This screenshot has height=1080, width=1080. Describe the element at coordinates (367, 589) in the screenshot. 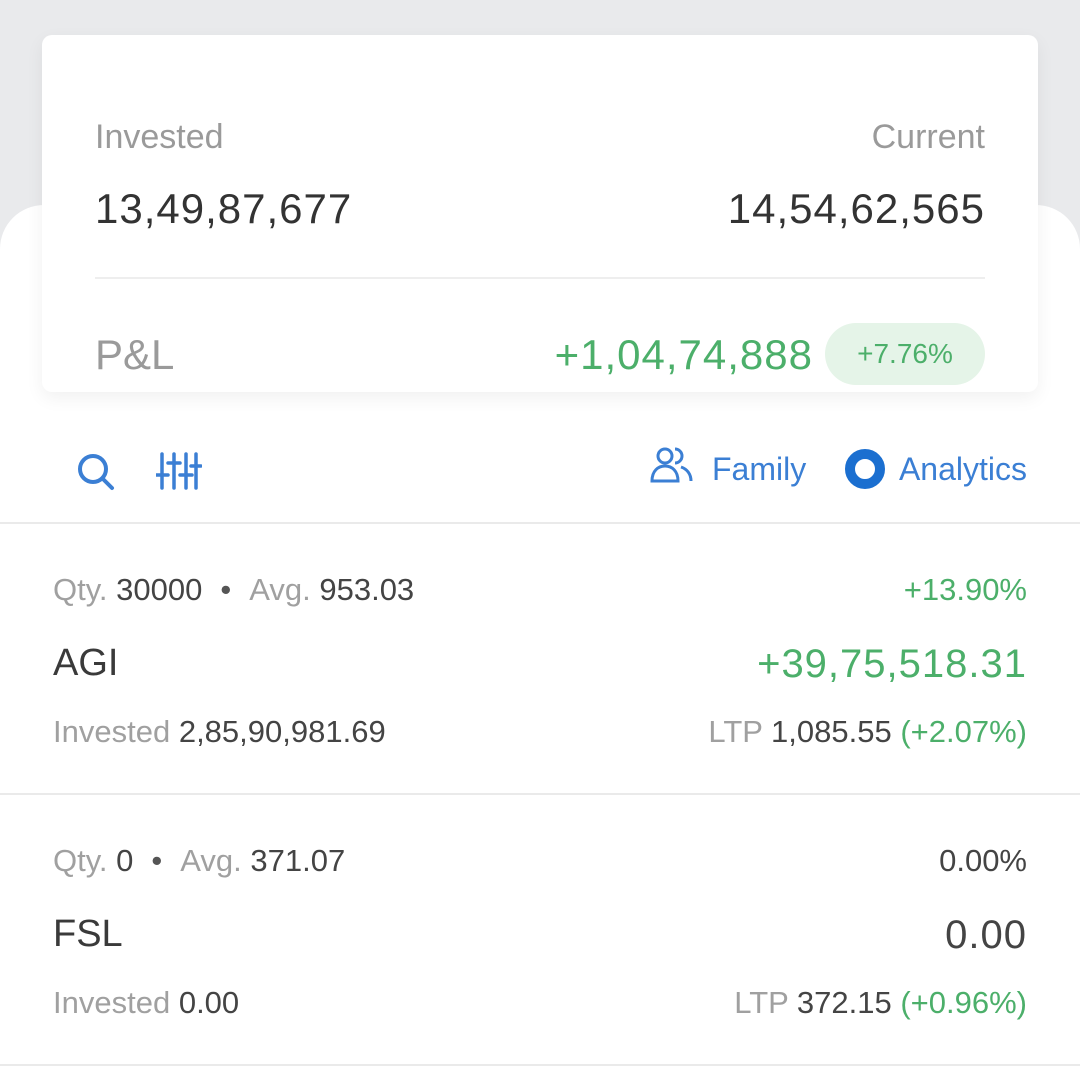

I see `avg-value: 953.03` at that location.